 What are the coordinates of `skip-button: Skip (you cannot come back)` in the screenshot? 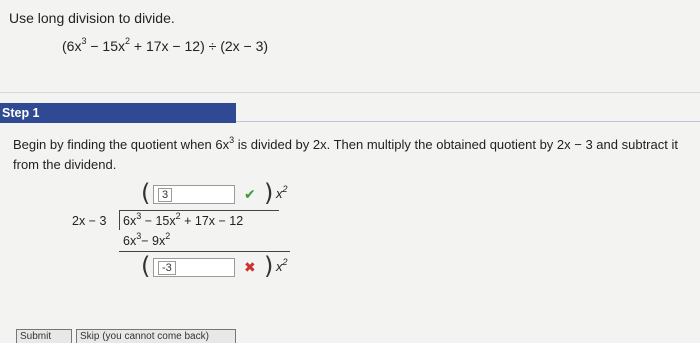 It's located at (156, 336).